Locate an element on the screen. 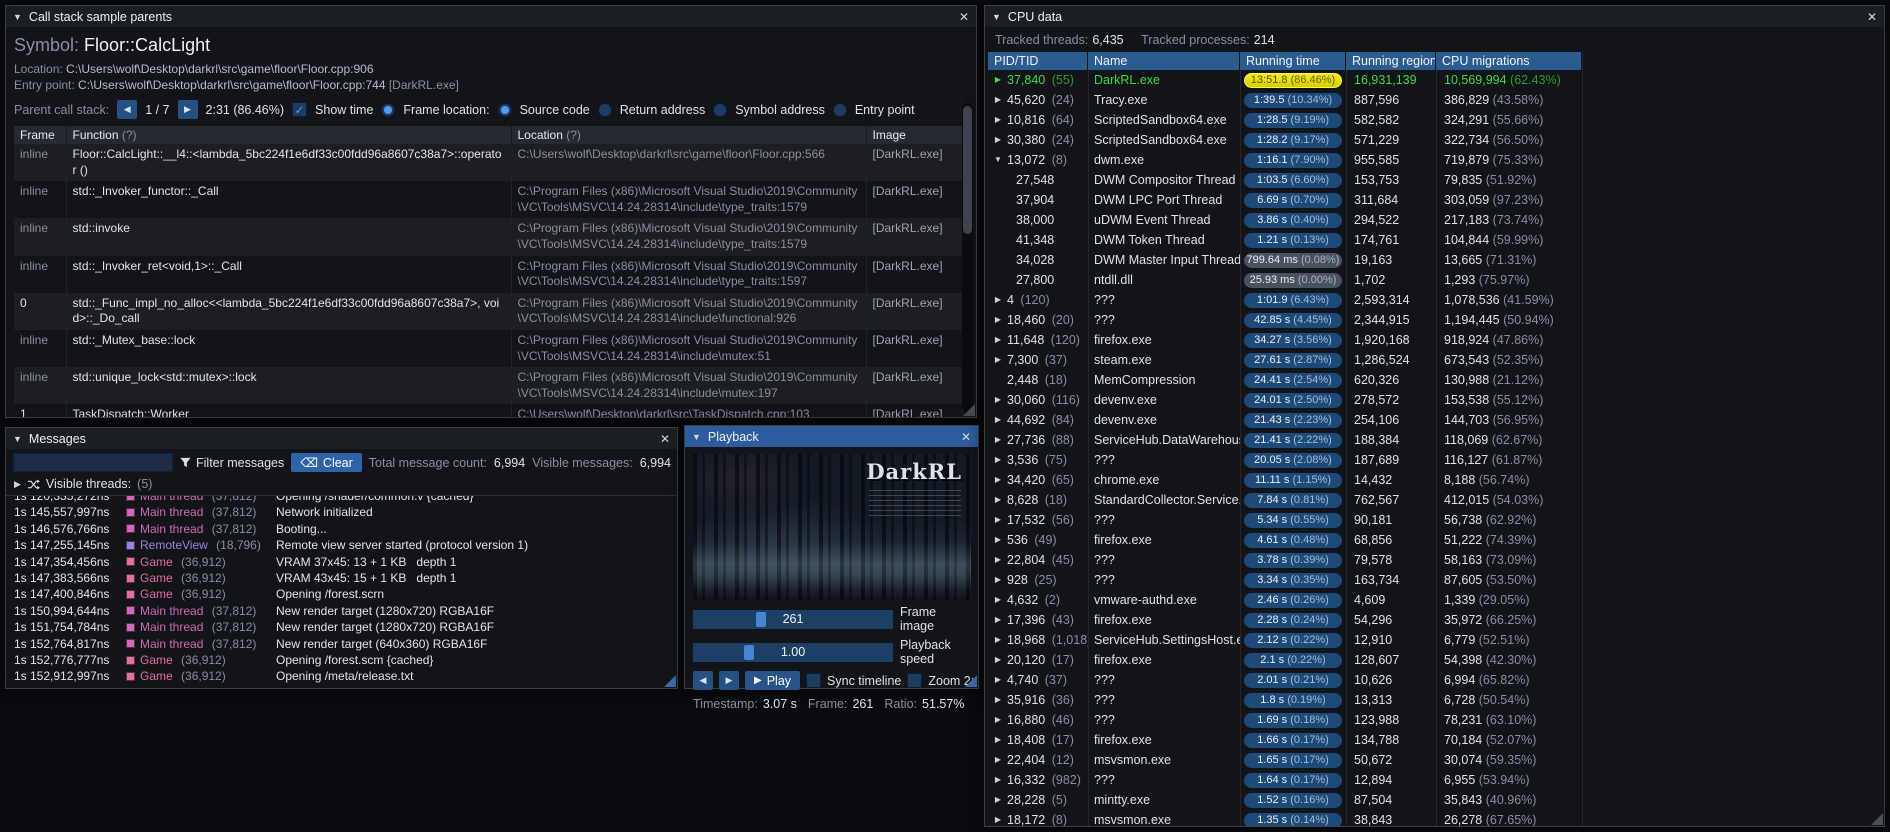 The width and height of the screenshot is (1890, 832). frame-location-radio is located at coordinates (388, 109).